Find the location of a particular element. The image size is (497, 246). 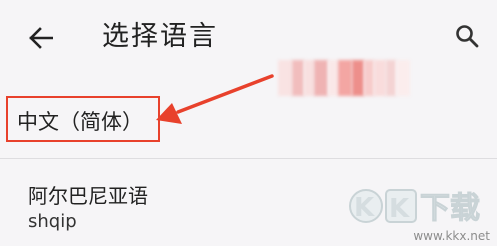

search-button is located at coordinates (467, 36).